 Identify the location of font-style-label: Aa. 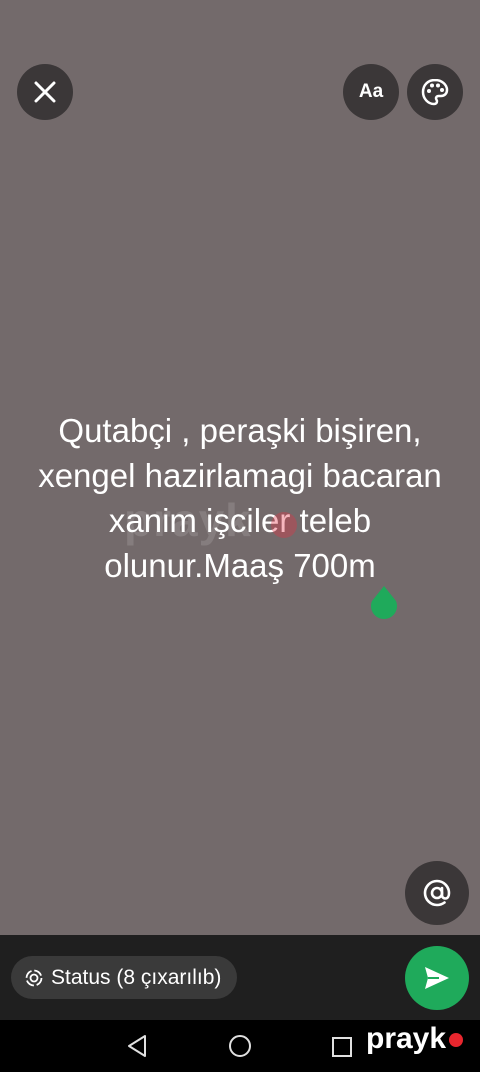
(371, 91).